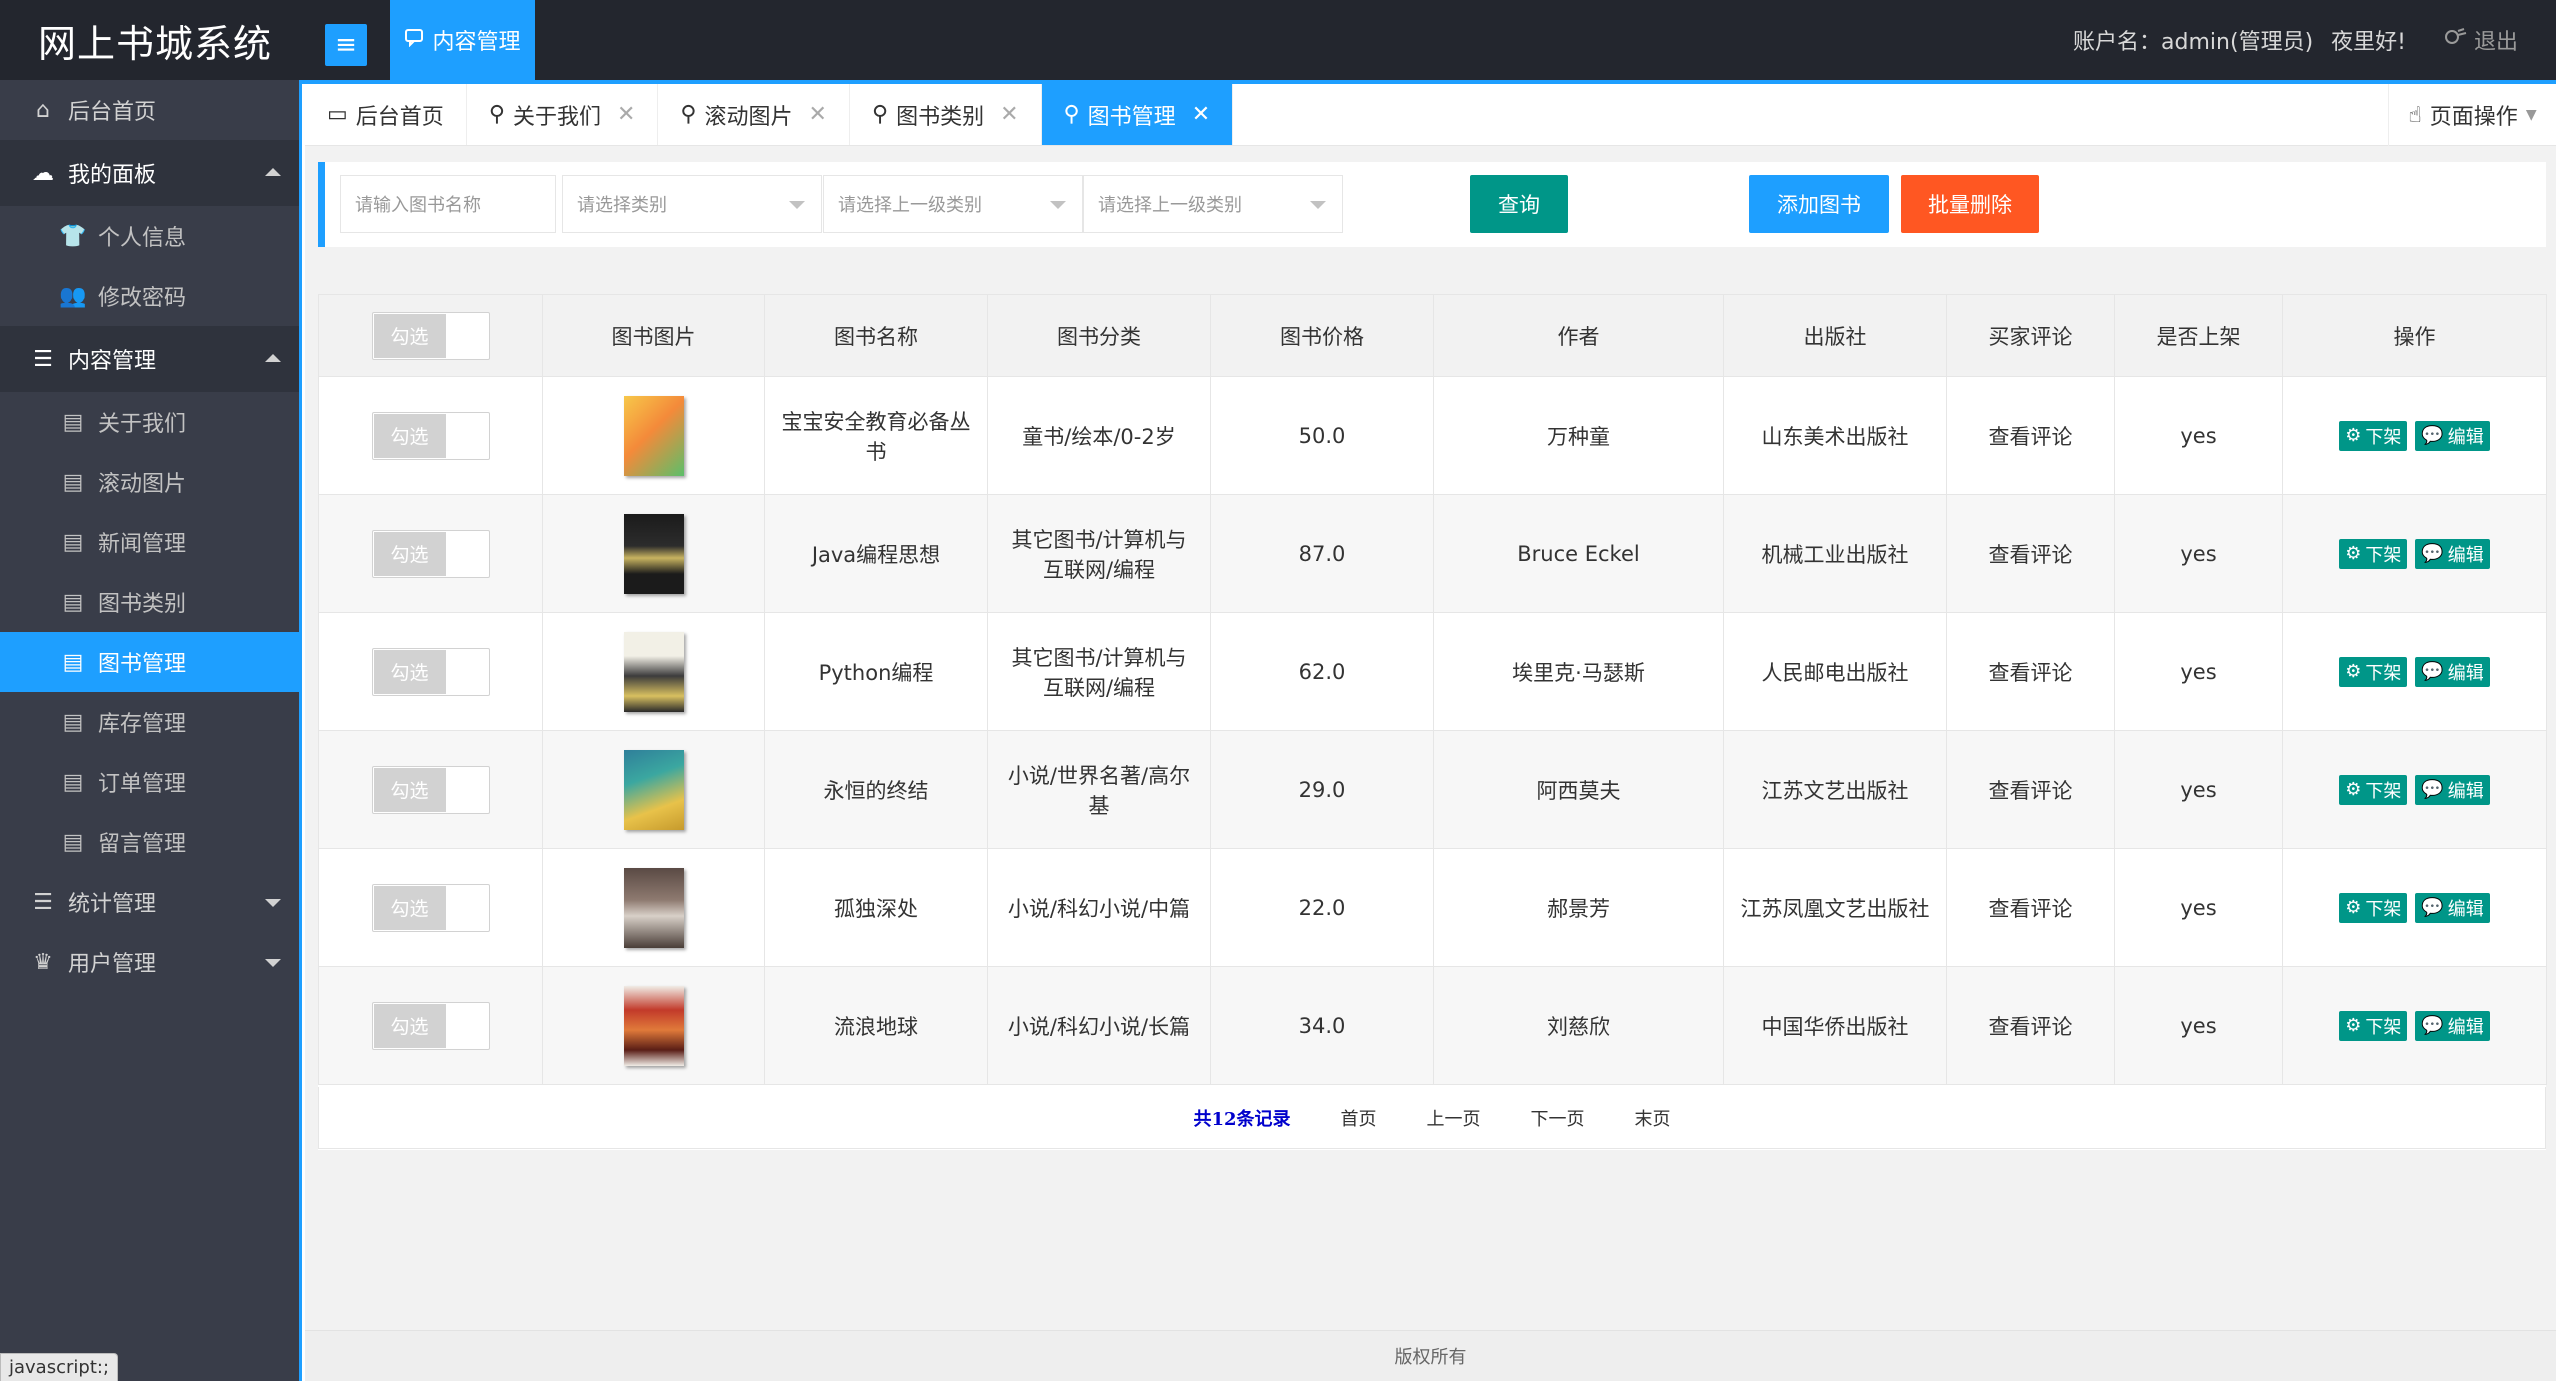 The height and width of the screenshot is (1381, 2556). What do you see at coordinates (946, 114) in the screenshot?
I see `tab-book-category: ⚲ 图书类别 ✕` at bounding box center [946, 114].